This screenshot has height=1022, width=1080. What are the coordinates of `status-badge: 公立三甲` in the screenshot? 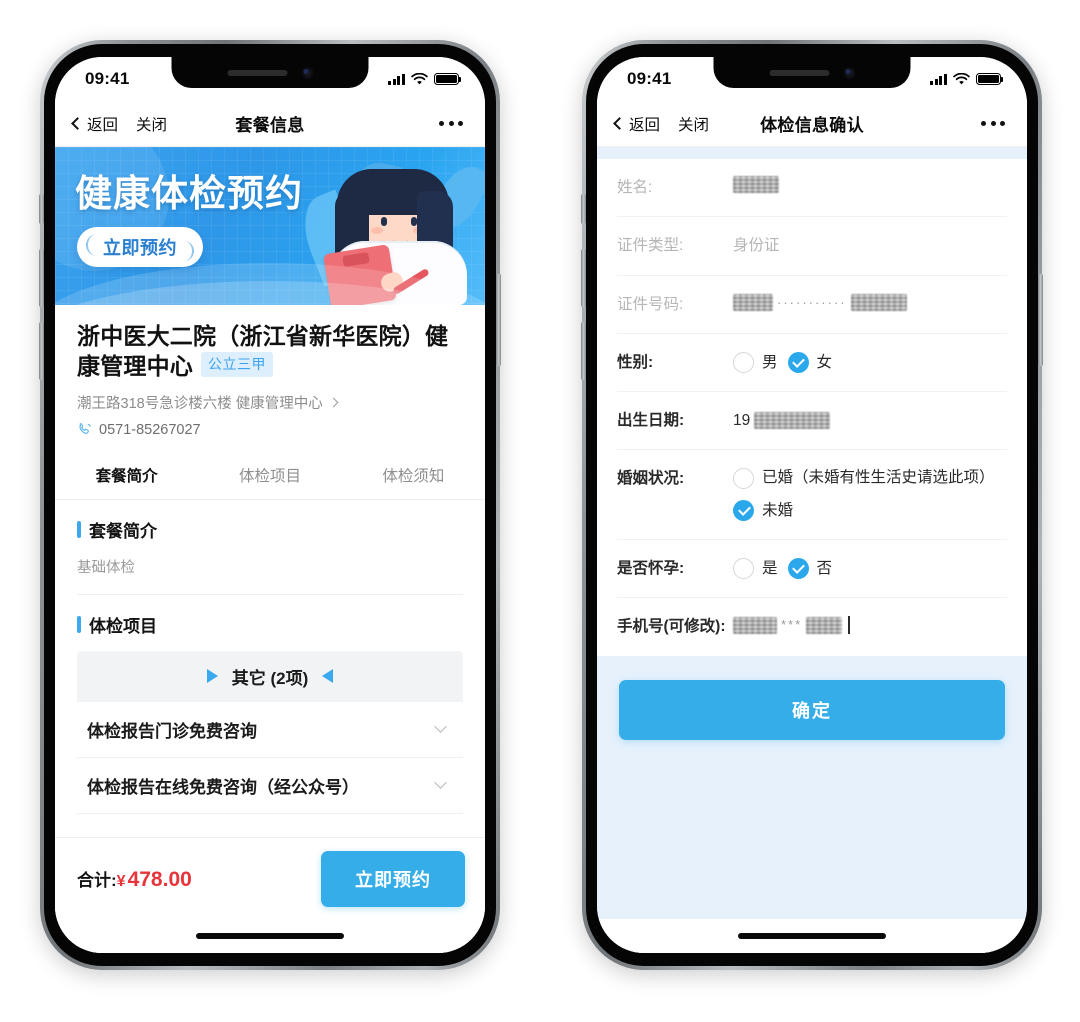 It's located at (237, 364).